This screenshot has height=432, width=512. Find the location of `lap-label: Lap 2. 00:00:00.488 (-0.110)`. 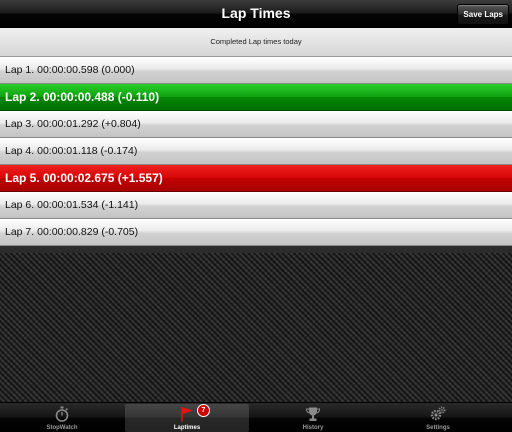

lap-label: Lap 2. 00:00:00.488 (-0.110) is located at coordinates (82, 97).